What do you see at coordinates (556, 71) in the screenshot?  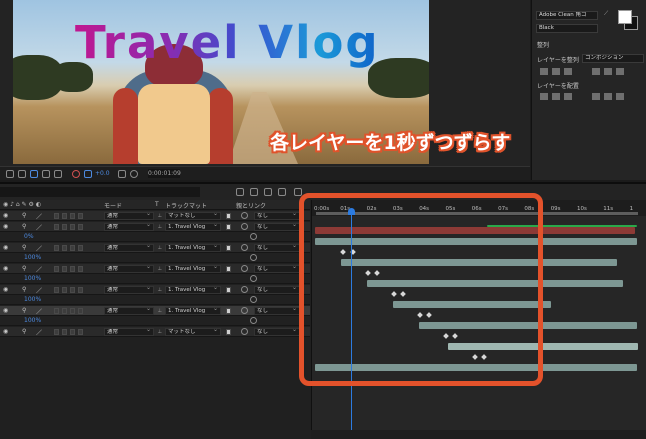 I see `align-hcenter-icon` at bounding box center [556, 71].